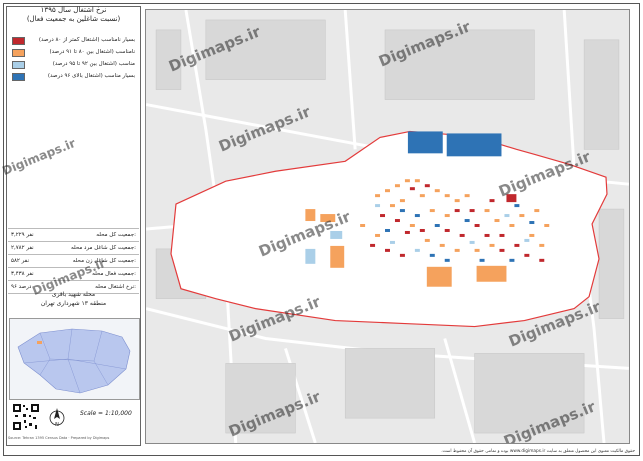 This screenshot has width=643, height=461. I want to click on region-label: محله شهید باقری منطقه ۱۳ شهرداری تهران, so click(73, 299).